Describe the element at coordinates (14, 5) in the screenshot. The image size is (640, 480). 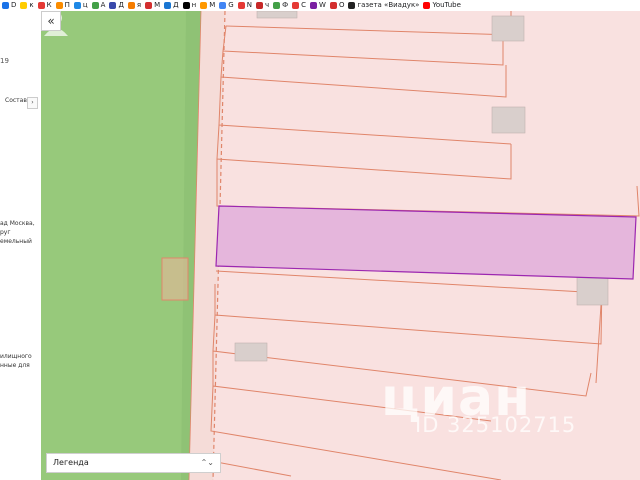
I see `bookmark-label: D` at that location.